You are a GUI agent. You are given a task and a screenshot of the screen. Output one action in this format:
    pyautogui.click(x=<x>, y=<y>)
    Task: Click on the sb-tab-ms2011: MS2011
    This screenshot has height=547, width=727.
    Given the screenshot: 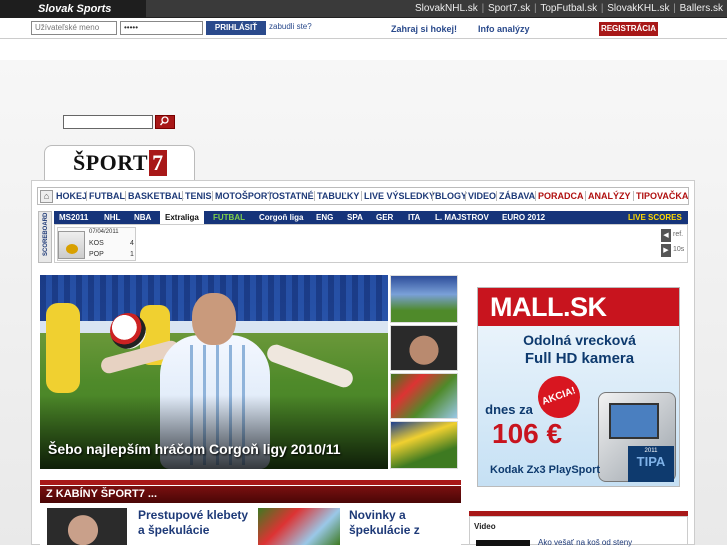 What is the action you would take?
    pyautogui.click(x=73, y=217)
    